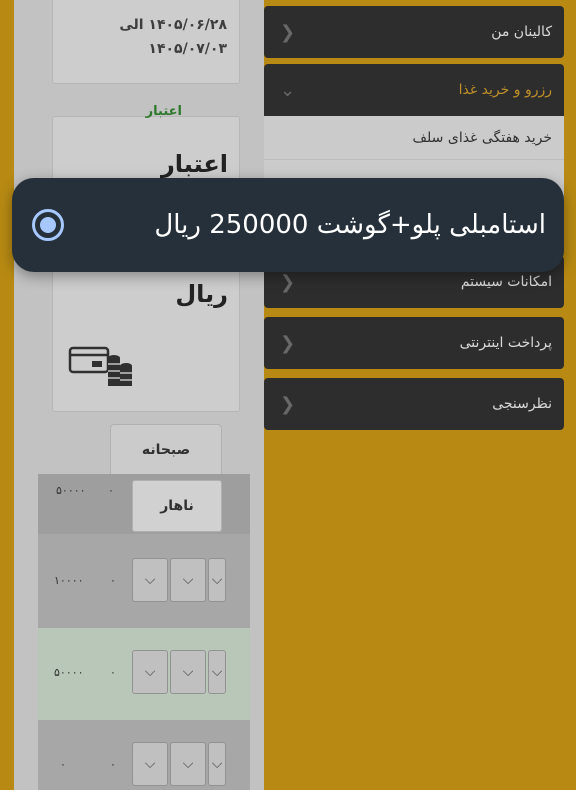 This screenshot has height=790, width=576. I want to click on select-option-popup: استامبلی پلو+گوشت 250000 ریال, so click(288, 225).